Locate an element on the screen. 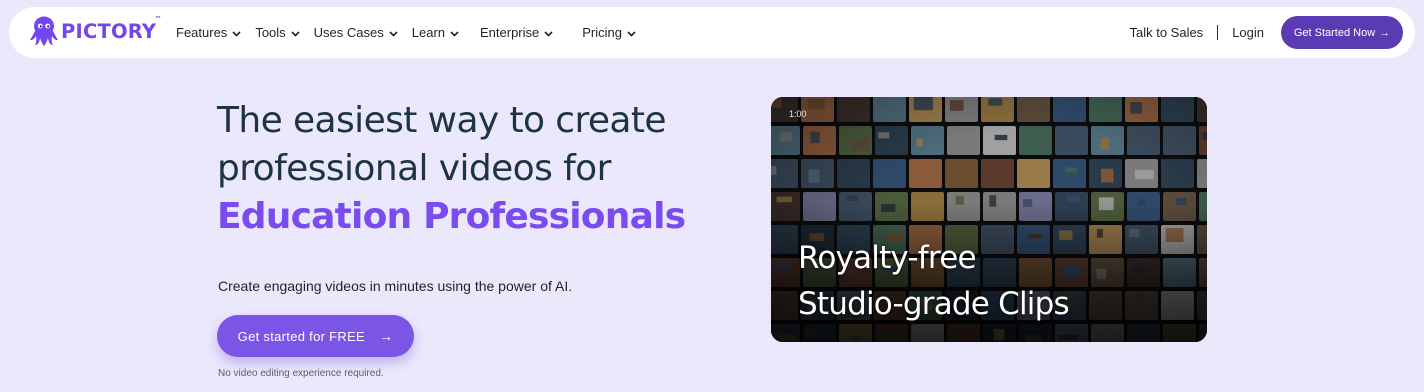 This screenshot has height=392, width=1424. brand-logo: PICTORY ™ is located at coordinates (95, 31).